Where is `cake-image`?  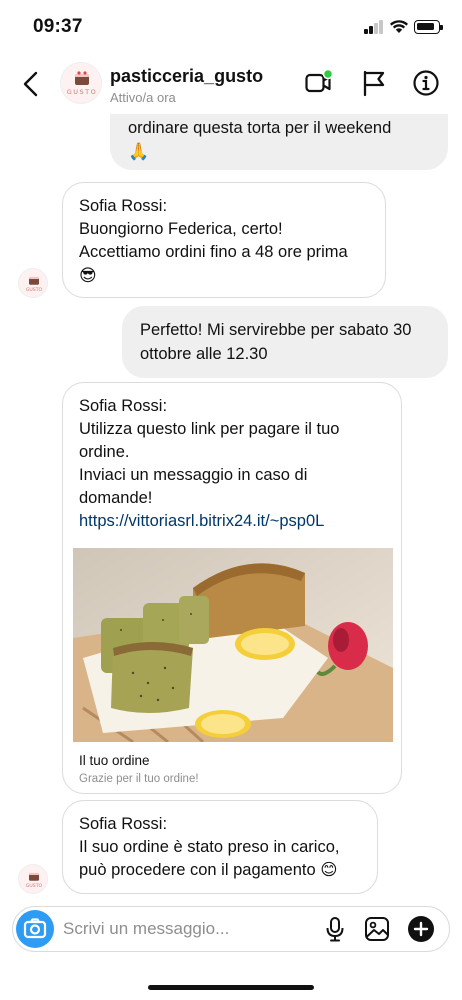 cake-image is located at coordinates (233, 645).